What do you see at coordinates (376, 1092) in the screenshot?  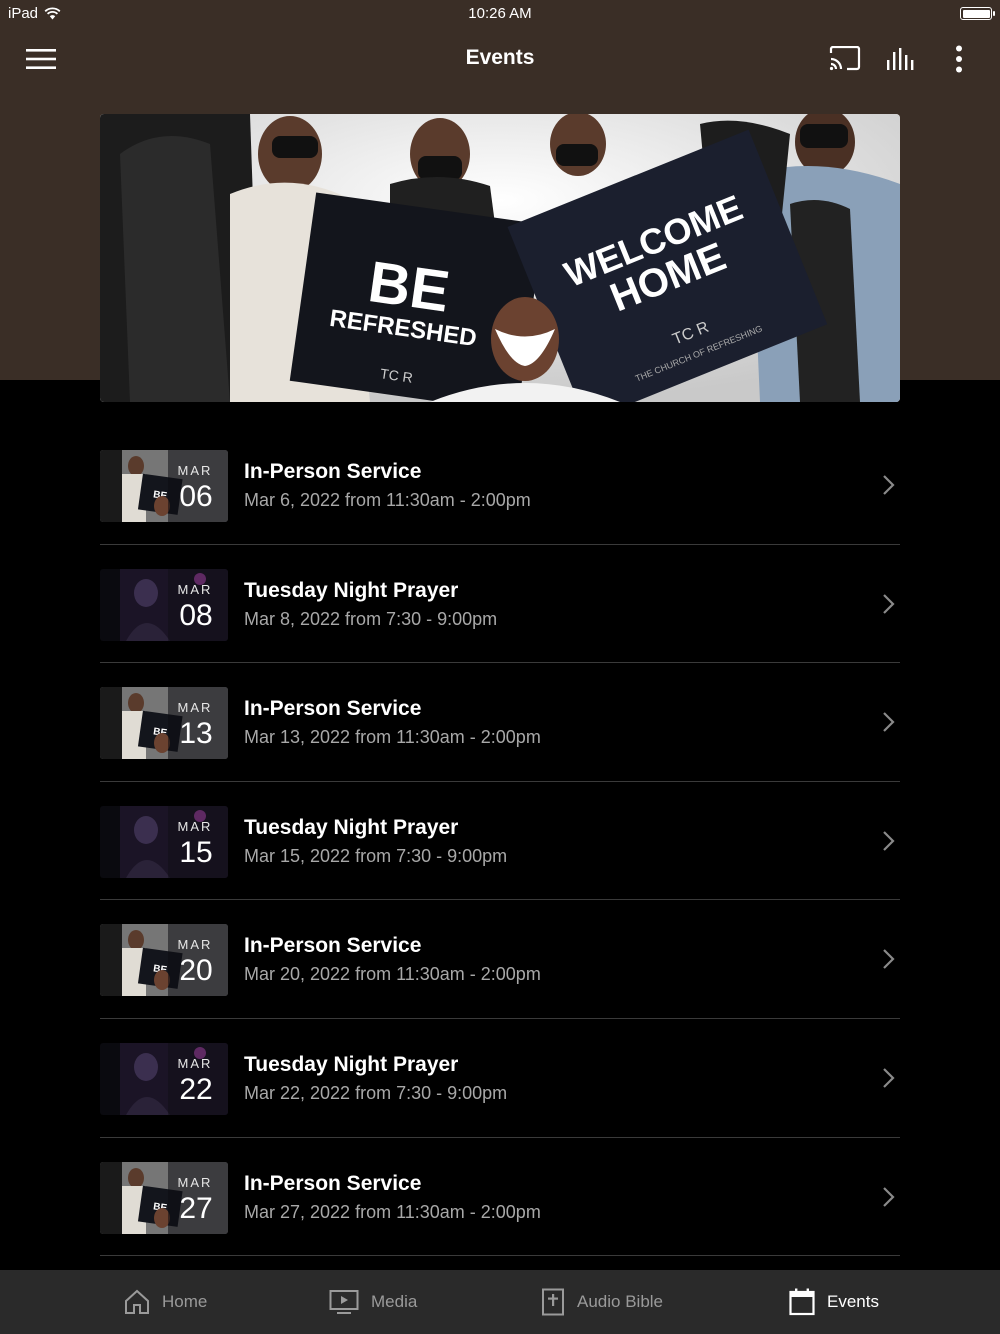 I see `event-subtitle: Mar 22, 2022 from 7:30 - 9:00pm` at bounding box center [376, 1092].